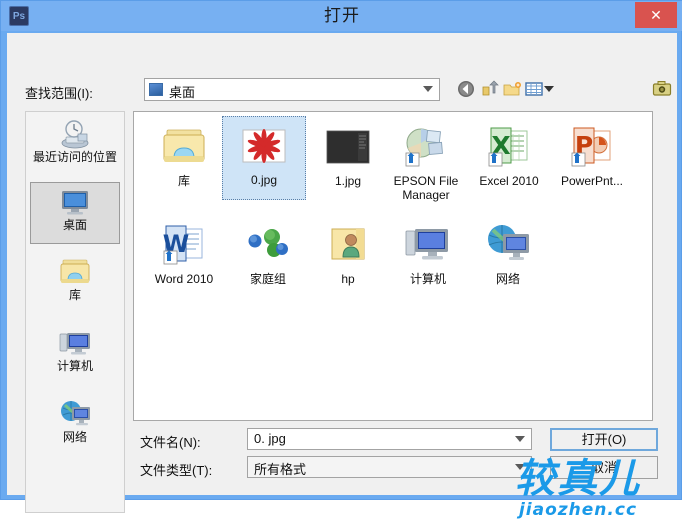 The width and height of the screenshot is (682, 530). I want to click on page-title: 打开, so click(342, 15).